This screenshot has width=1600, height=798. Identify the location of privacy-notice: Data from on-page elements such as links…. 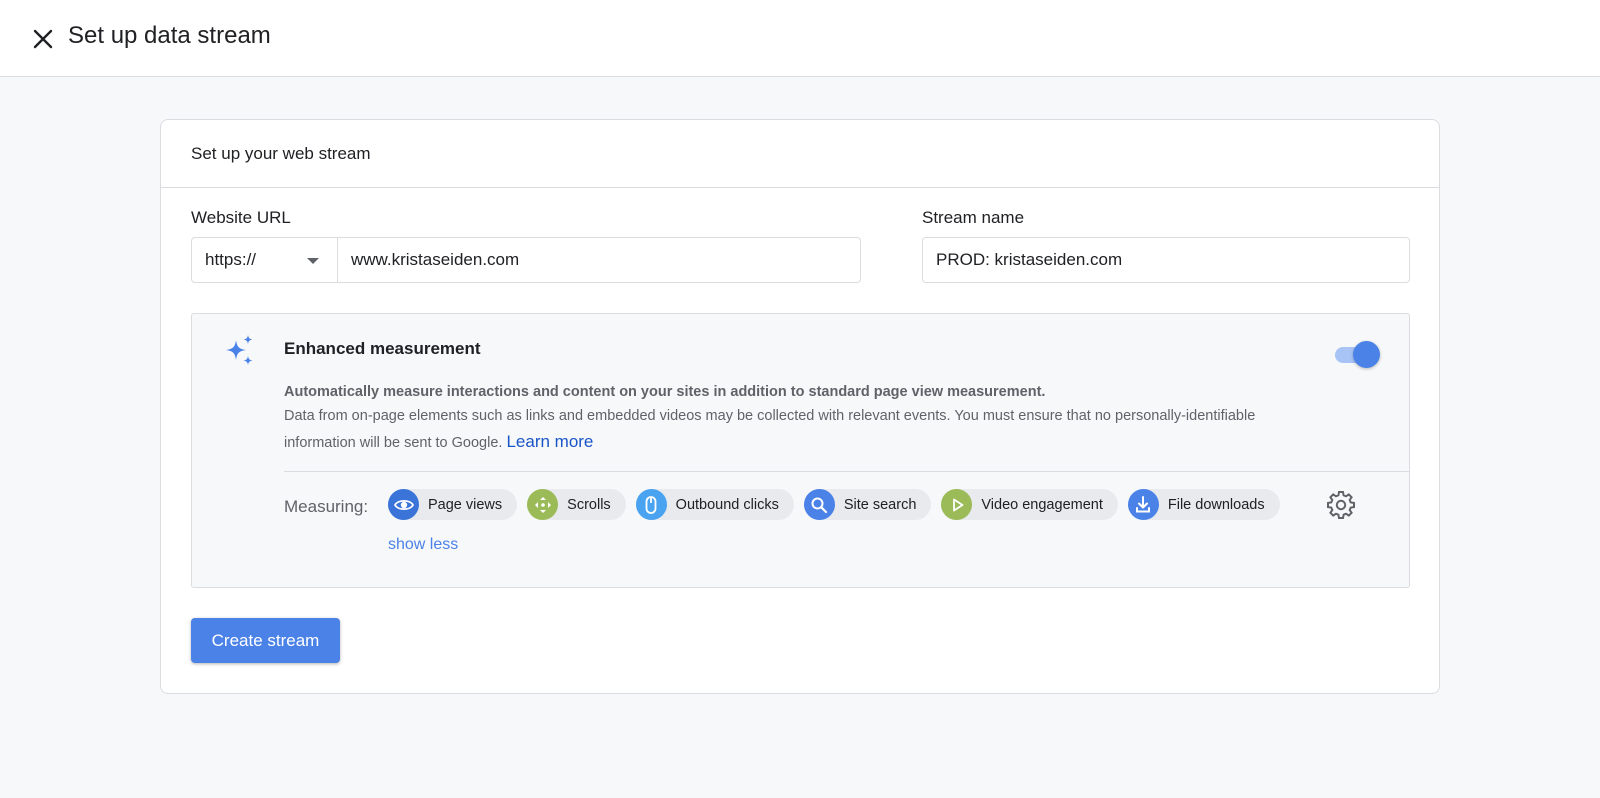
(770, 429).